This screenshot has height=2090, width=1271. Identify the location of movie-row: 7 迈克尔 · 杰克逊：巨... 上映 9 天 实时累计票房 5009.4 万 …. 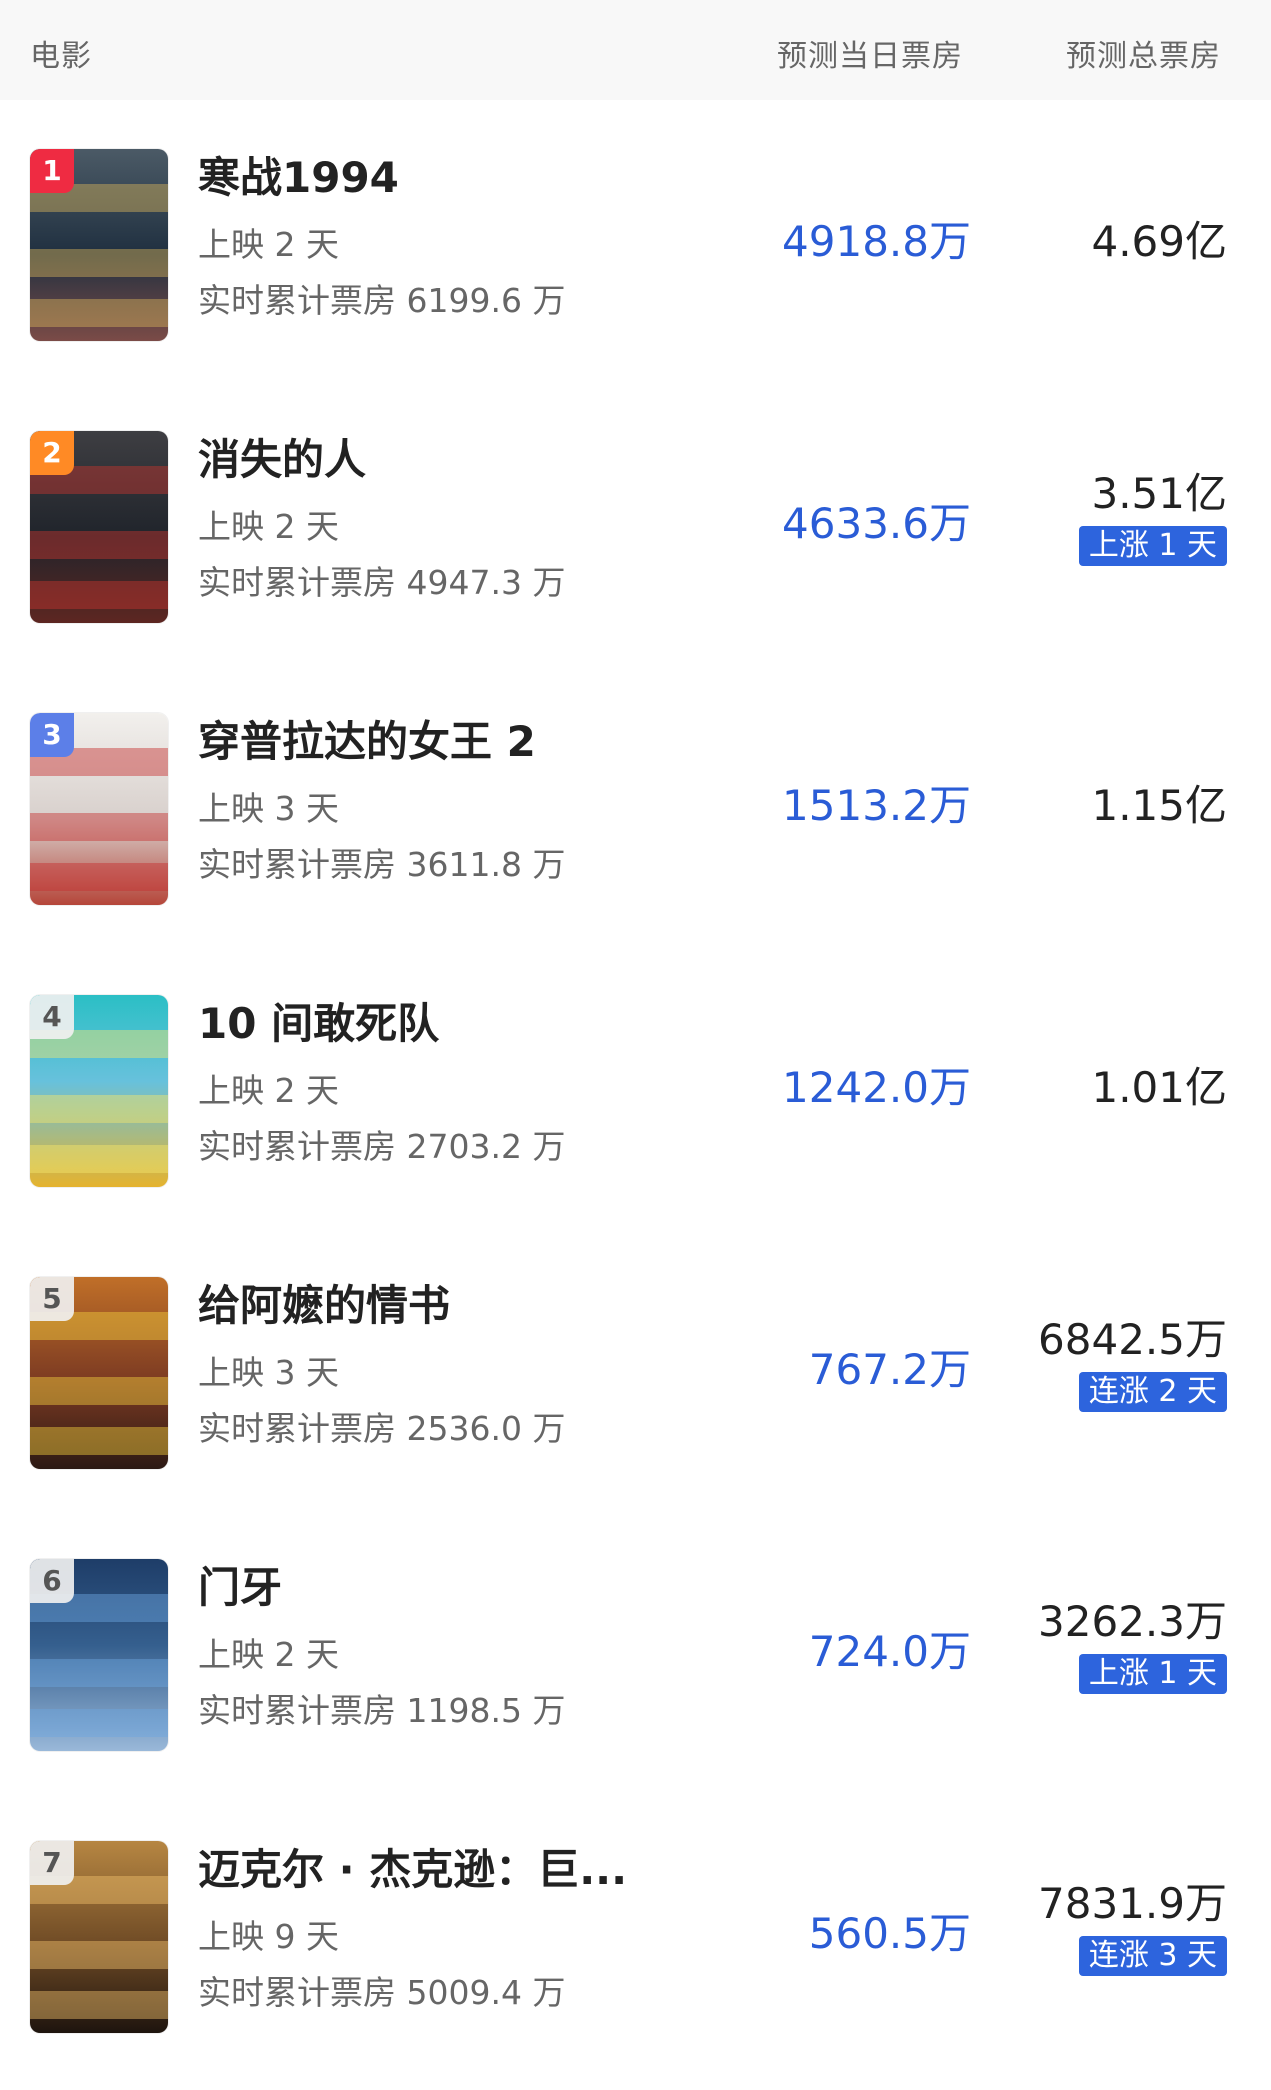
(635, 1933).